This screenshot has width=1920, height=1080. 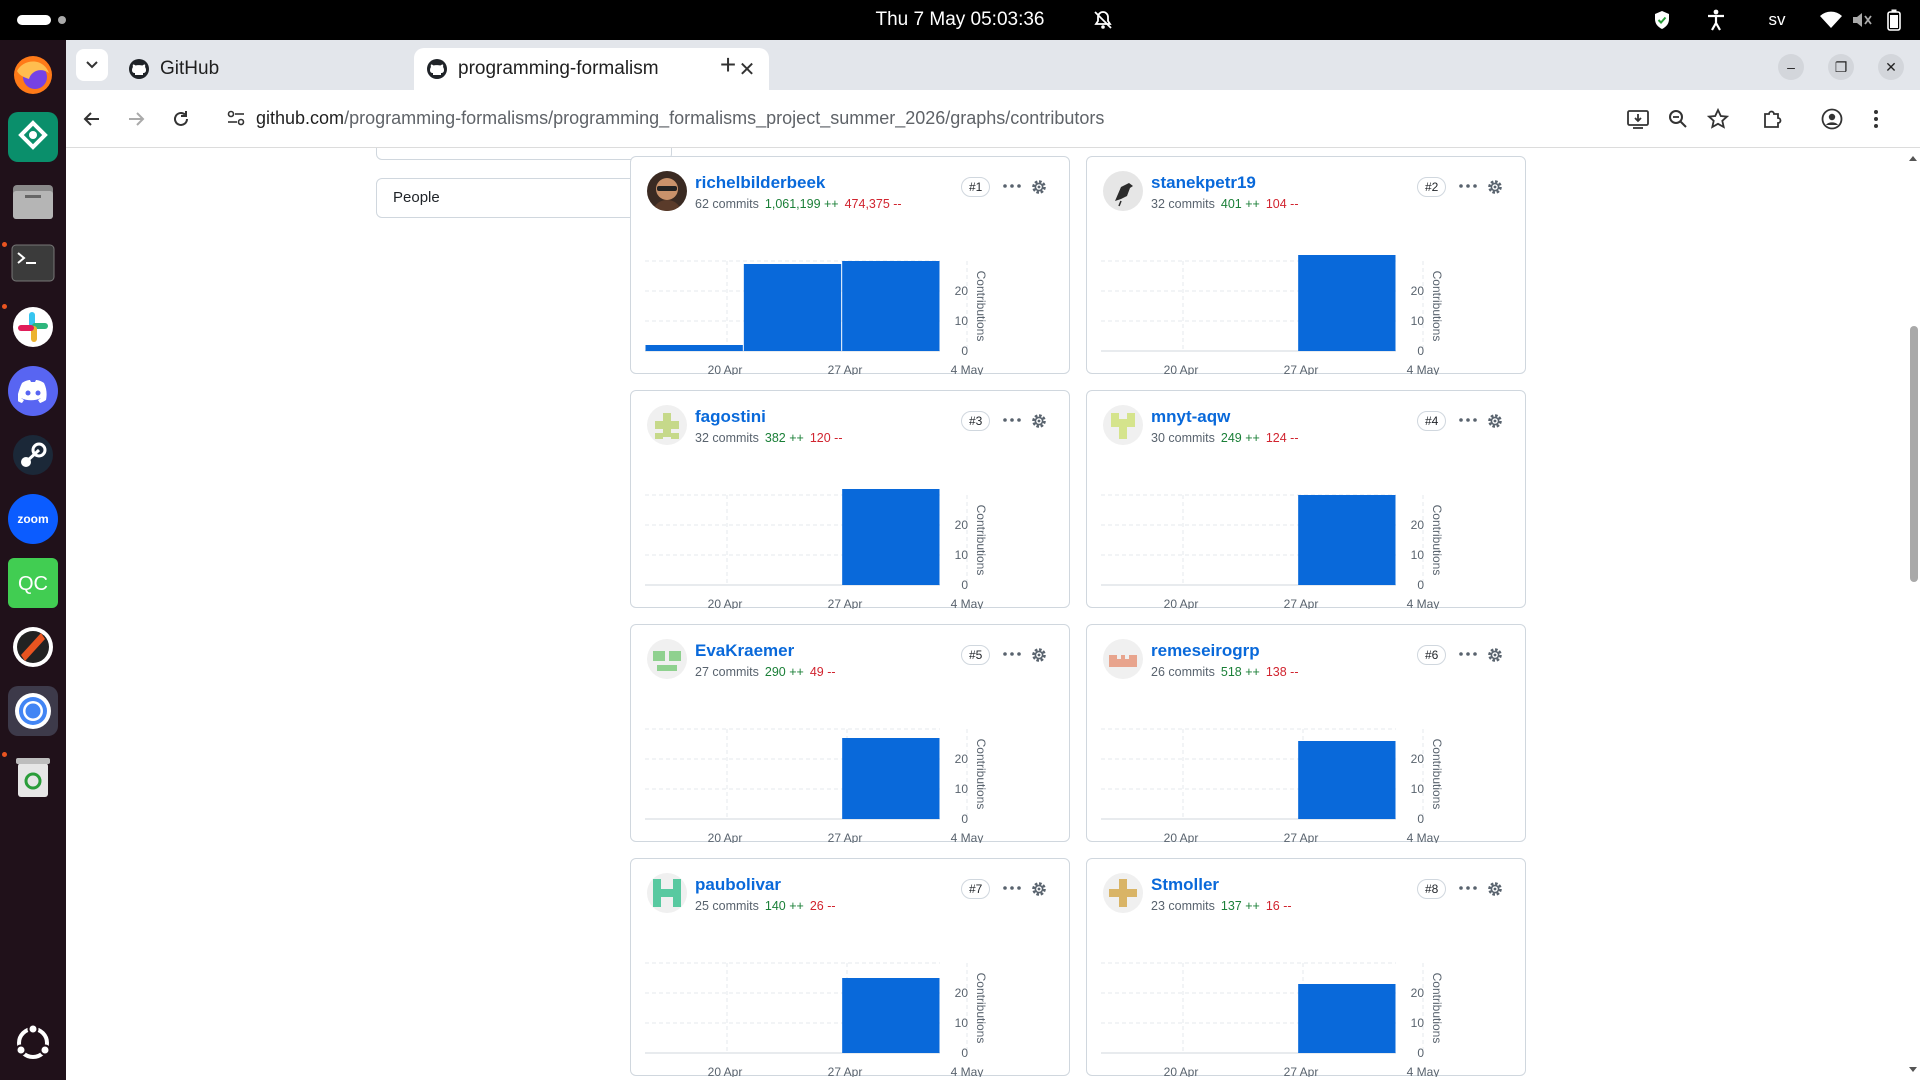 What do you see at coordinates (1183, 672) in the screenshot?
I see `commit-count: 26 commits` at bounding box center [1183, 672].